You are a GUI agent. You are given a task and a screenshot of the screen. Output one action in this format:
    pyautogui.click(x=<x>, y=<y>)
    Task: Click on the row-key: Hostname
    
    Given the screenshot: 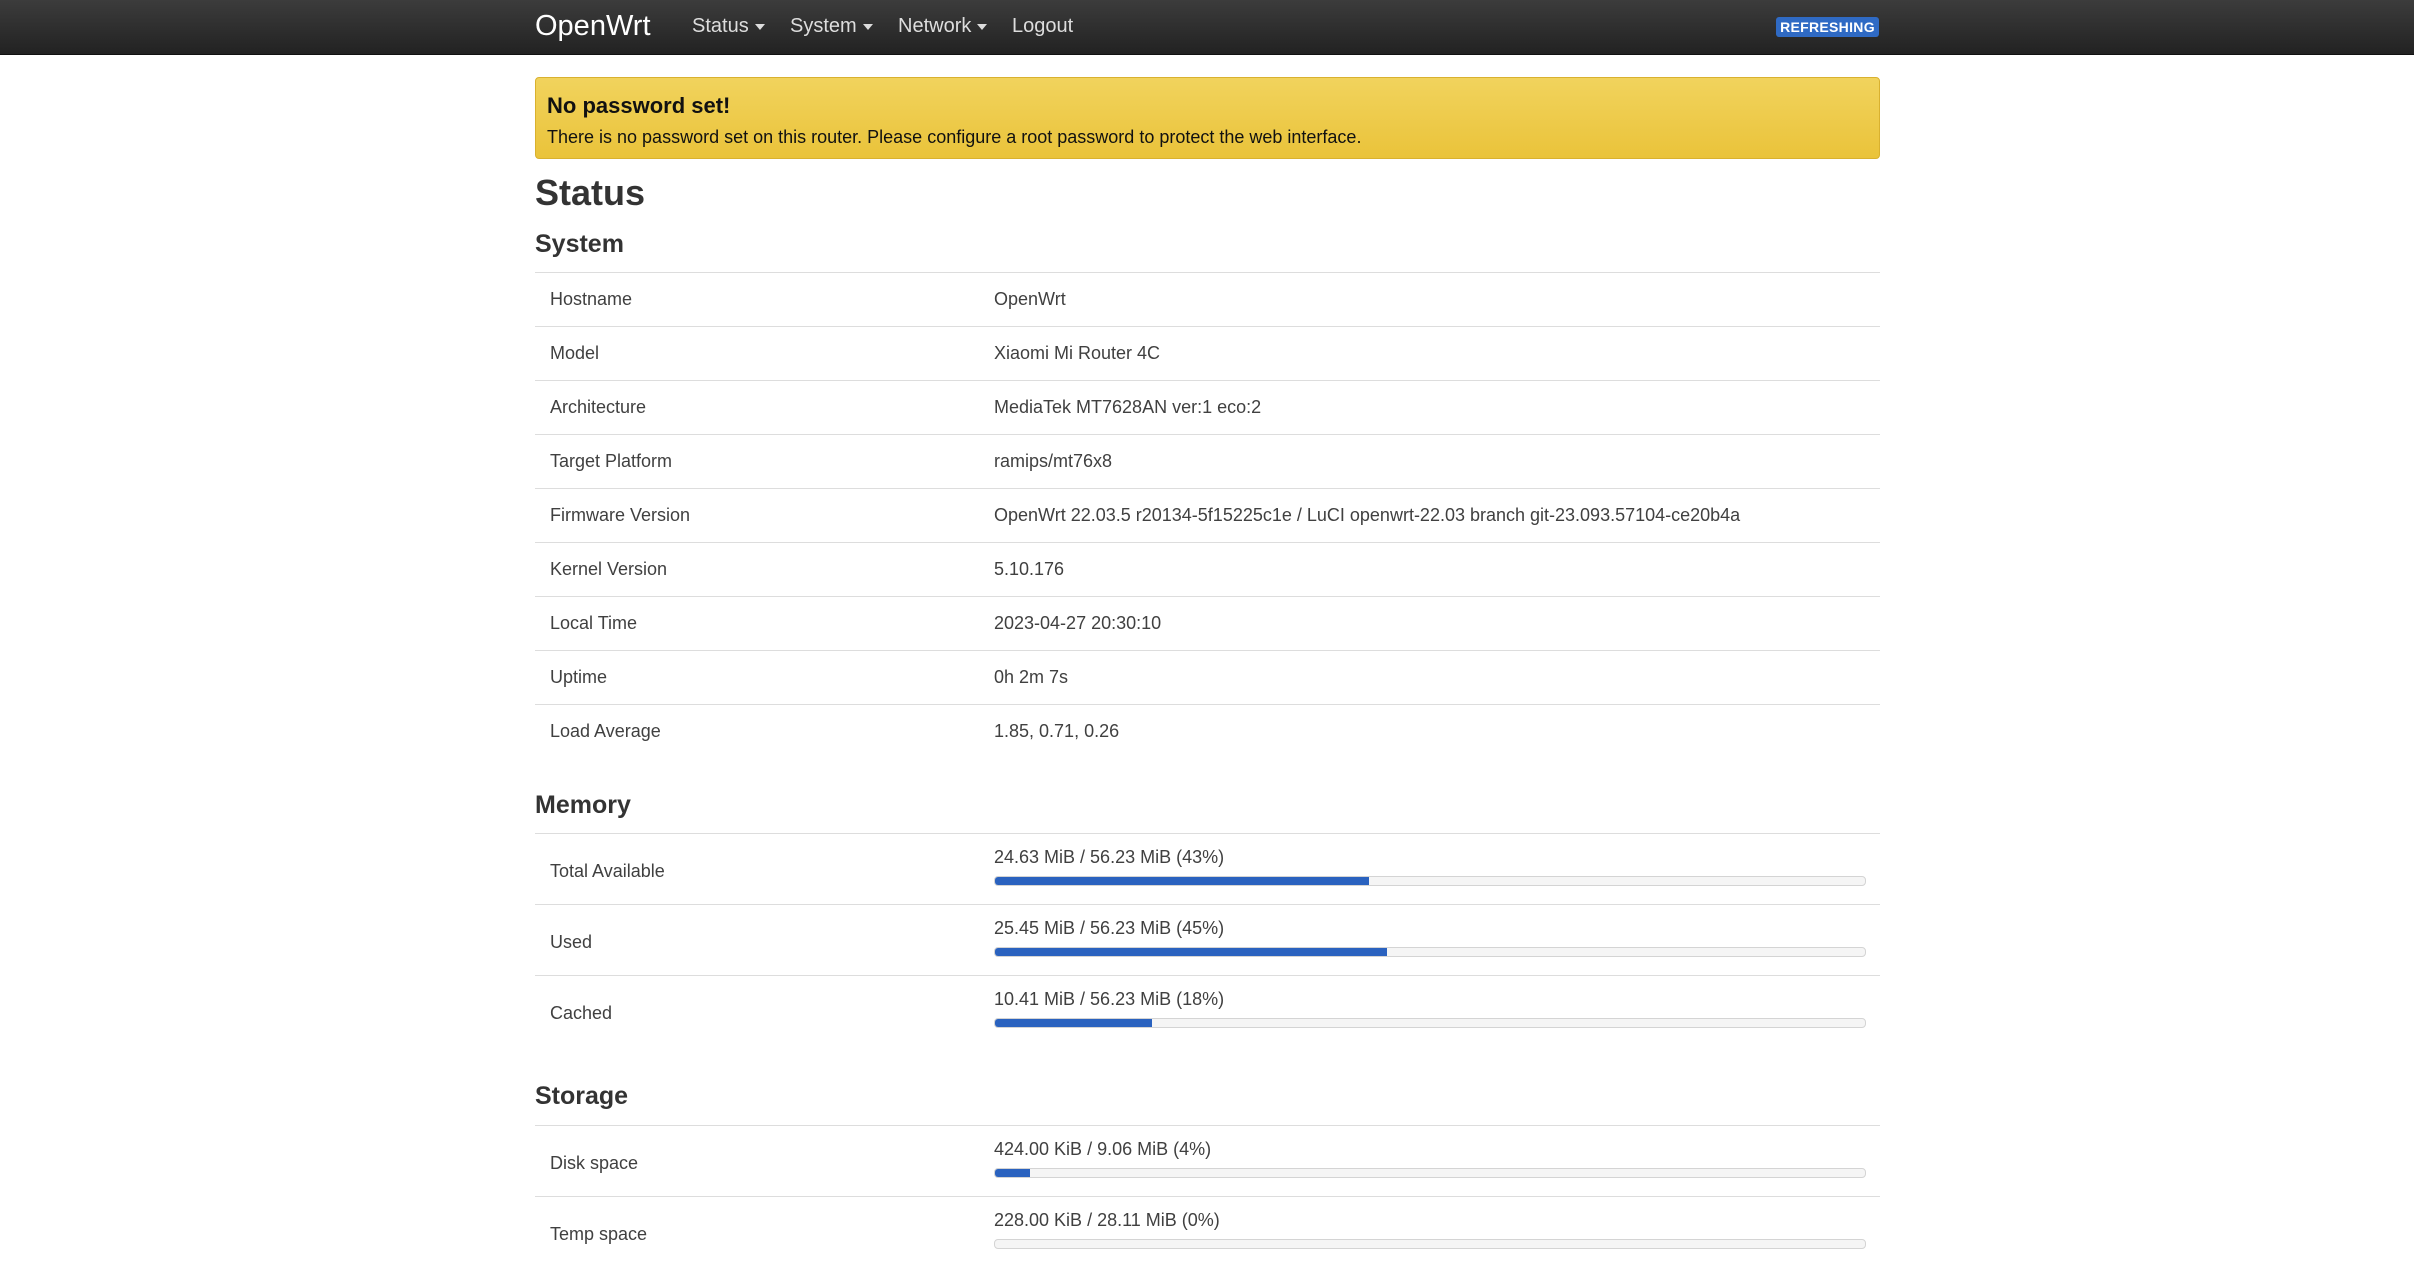 What is the action you would take?
    pyautogui.click(x=591, y=299)
    